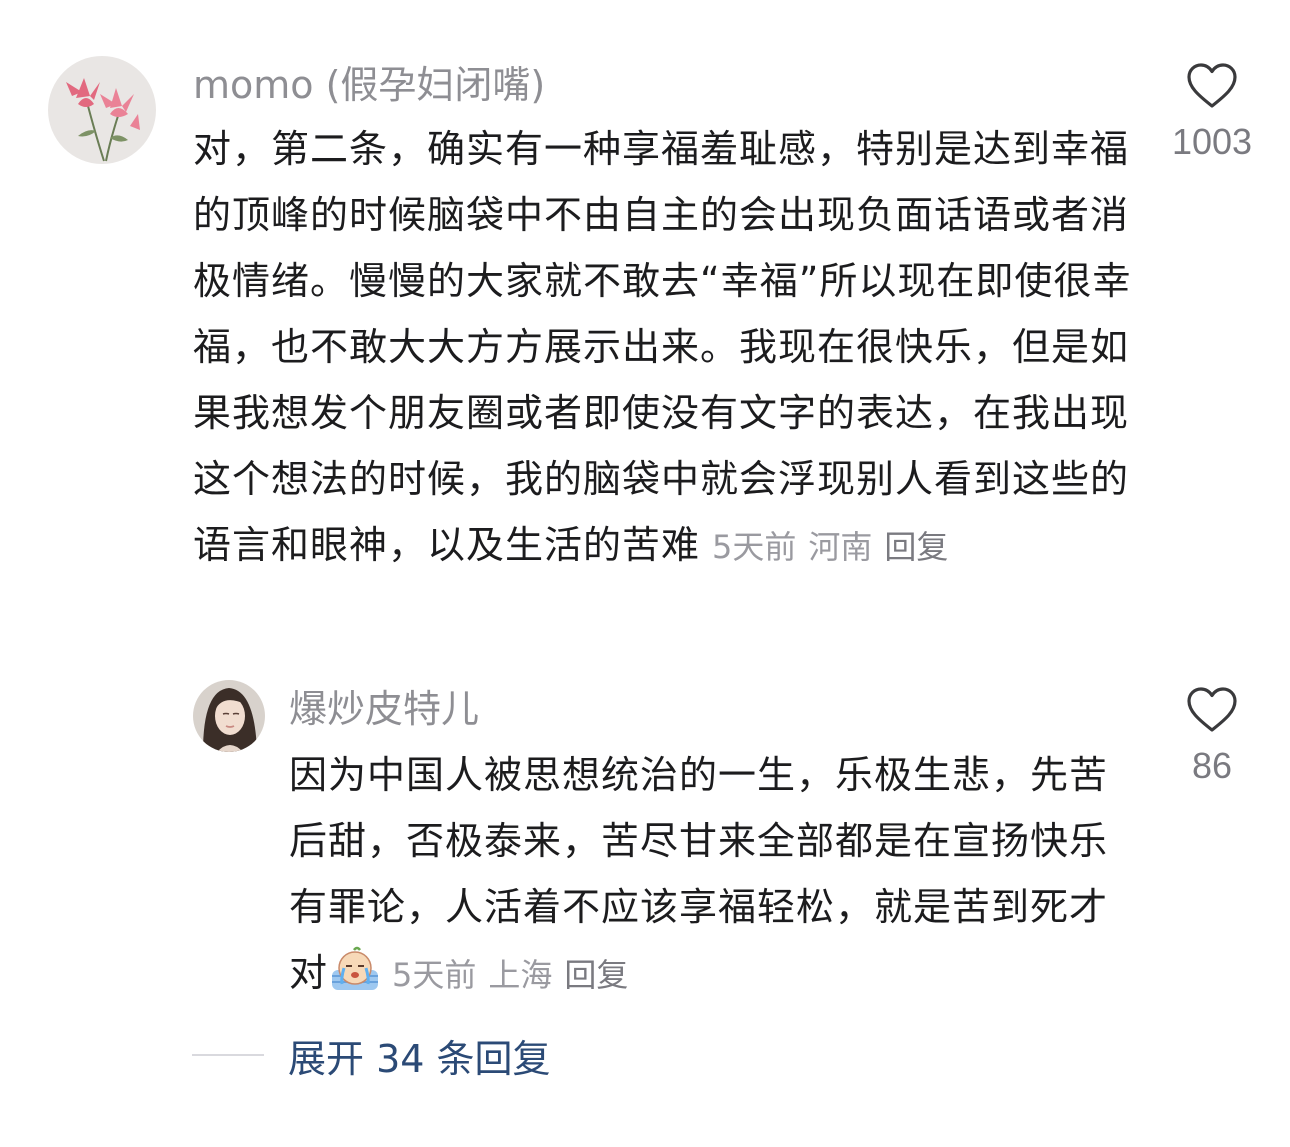 The width and height of the screenshot is (1290, 1147). What do you see at coordinates (1212, 765) in the screenshot?
I see `like-count: 86` at bounding box center [1212, 765].